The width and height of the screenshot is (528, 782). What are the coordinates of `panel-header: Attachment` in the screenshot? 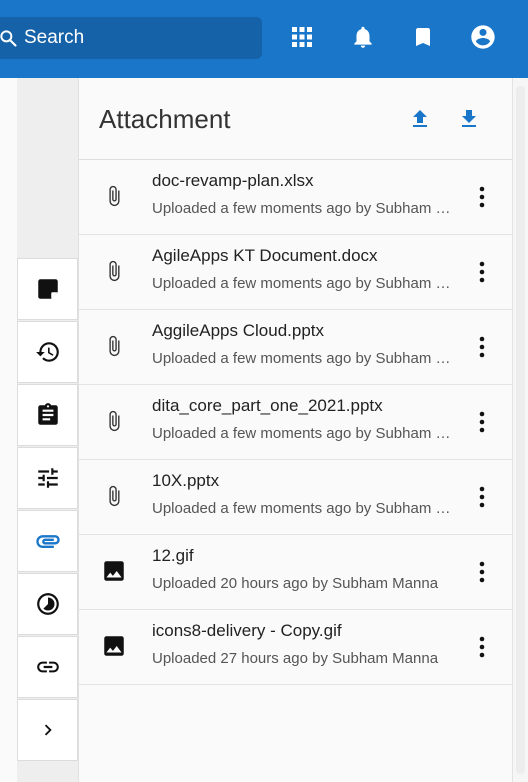 It's located at (296, 119).